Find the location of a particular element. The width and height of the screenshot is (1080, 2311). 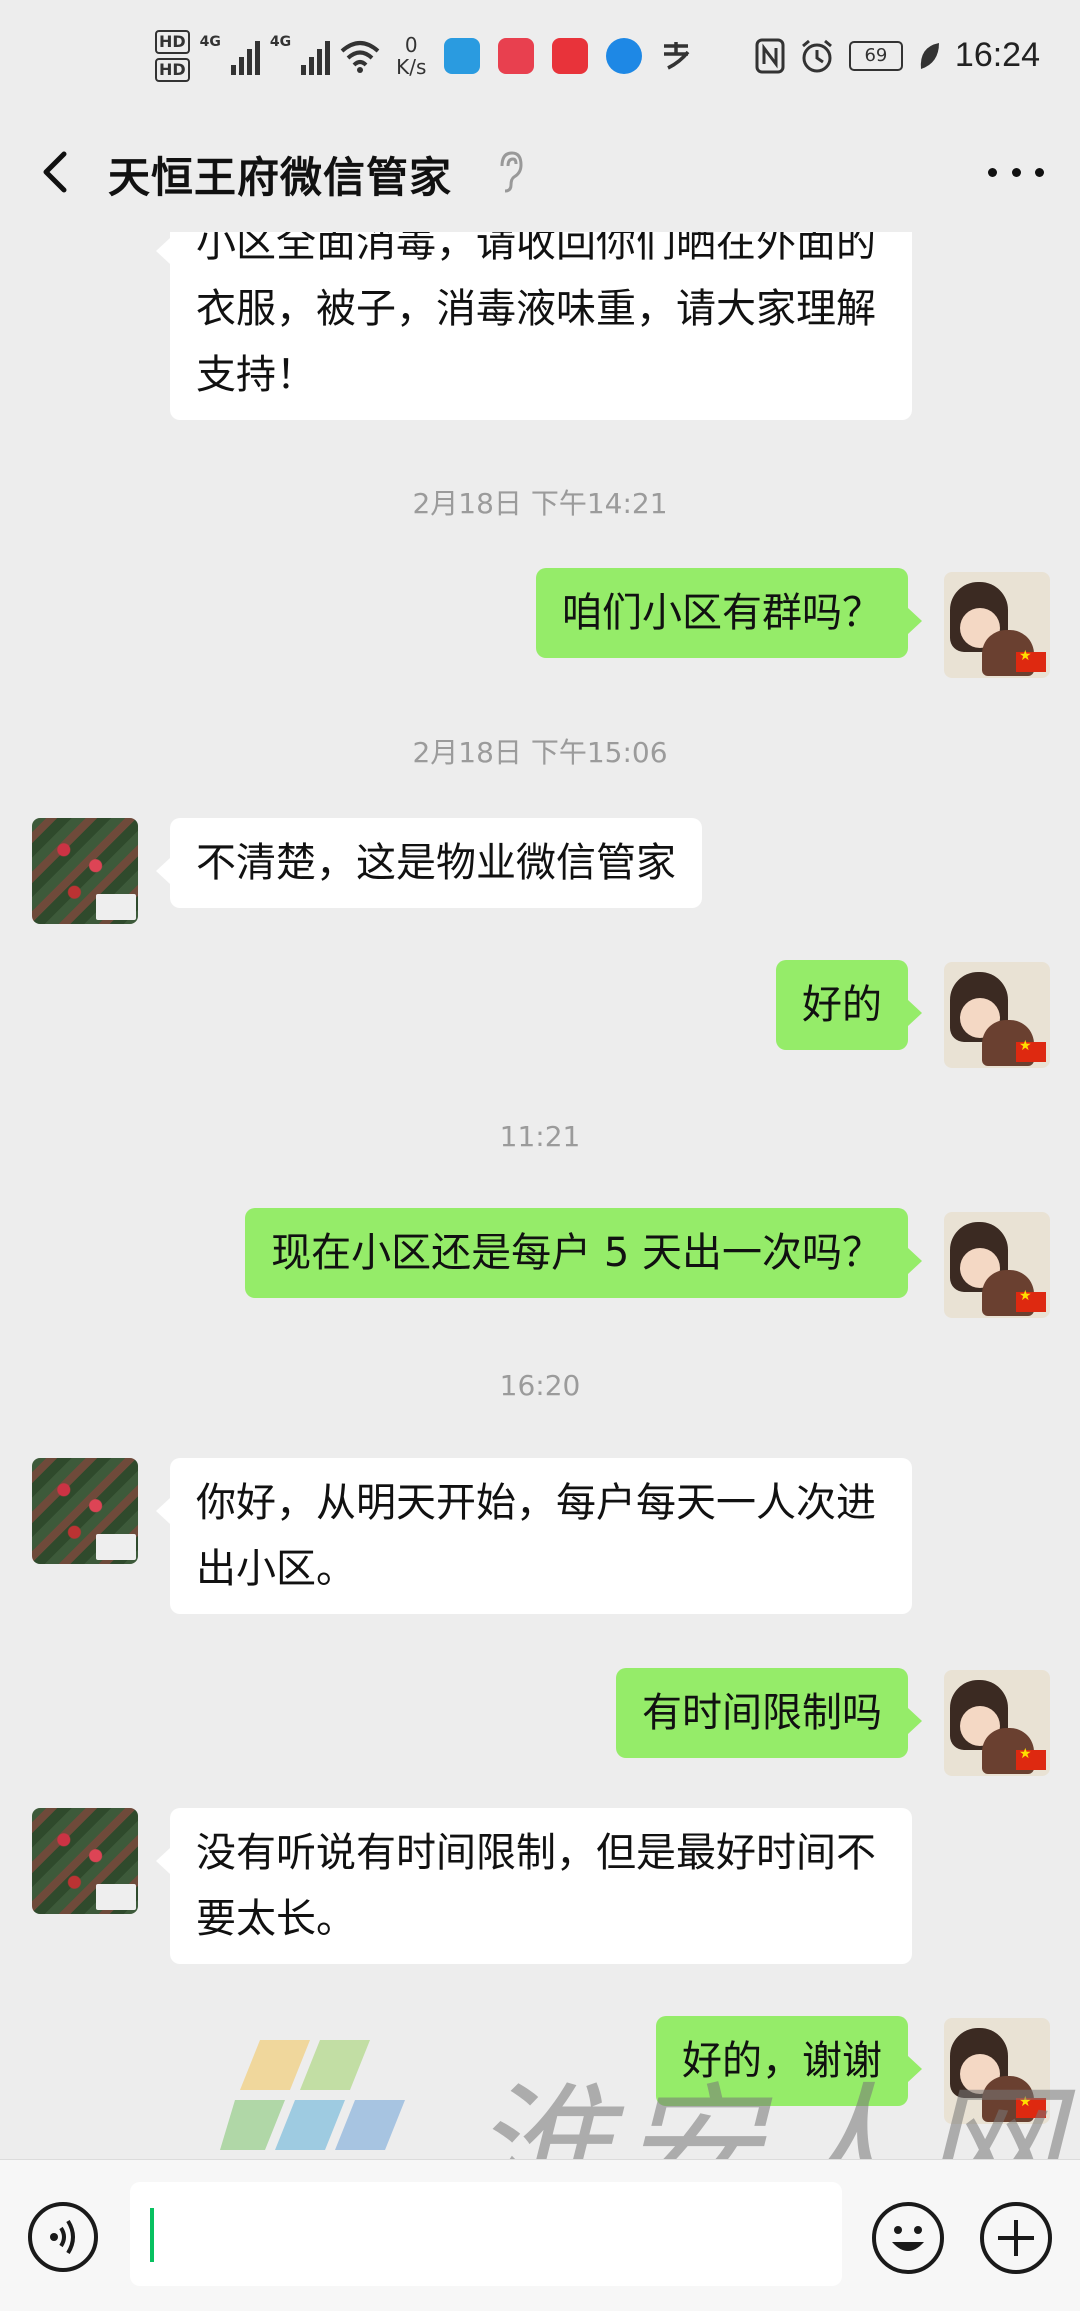

more-options-button is located at coordinates (1016, 172).